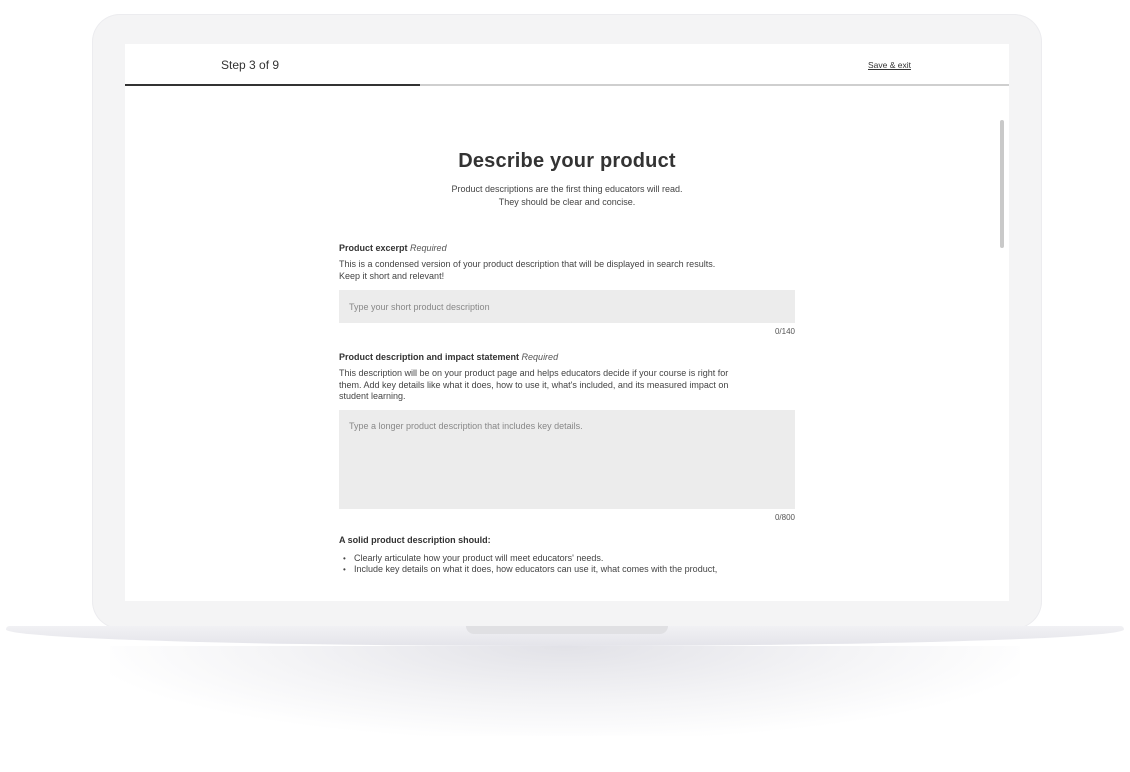  Describe the element at coordinates (784, 331) in the screenshot. I see `excerpt-char-counter: 0/140` at that location.